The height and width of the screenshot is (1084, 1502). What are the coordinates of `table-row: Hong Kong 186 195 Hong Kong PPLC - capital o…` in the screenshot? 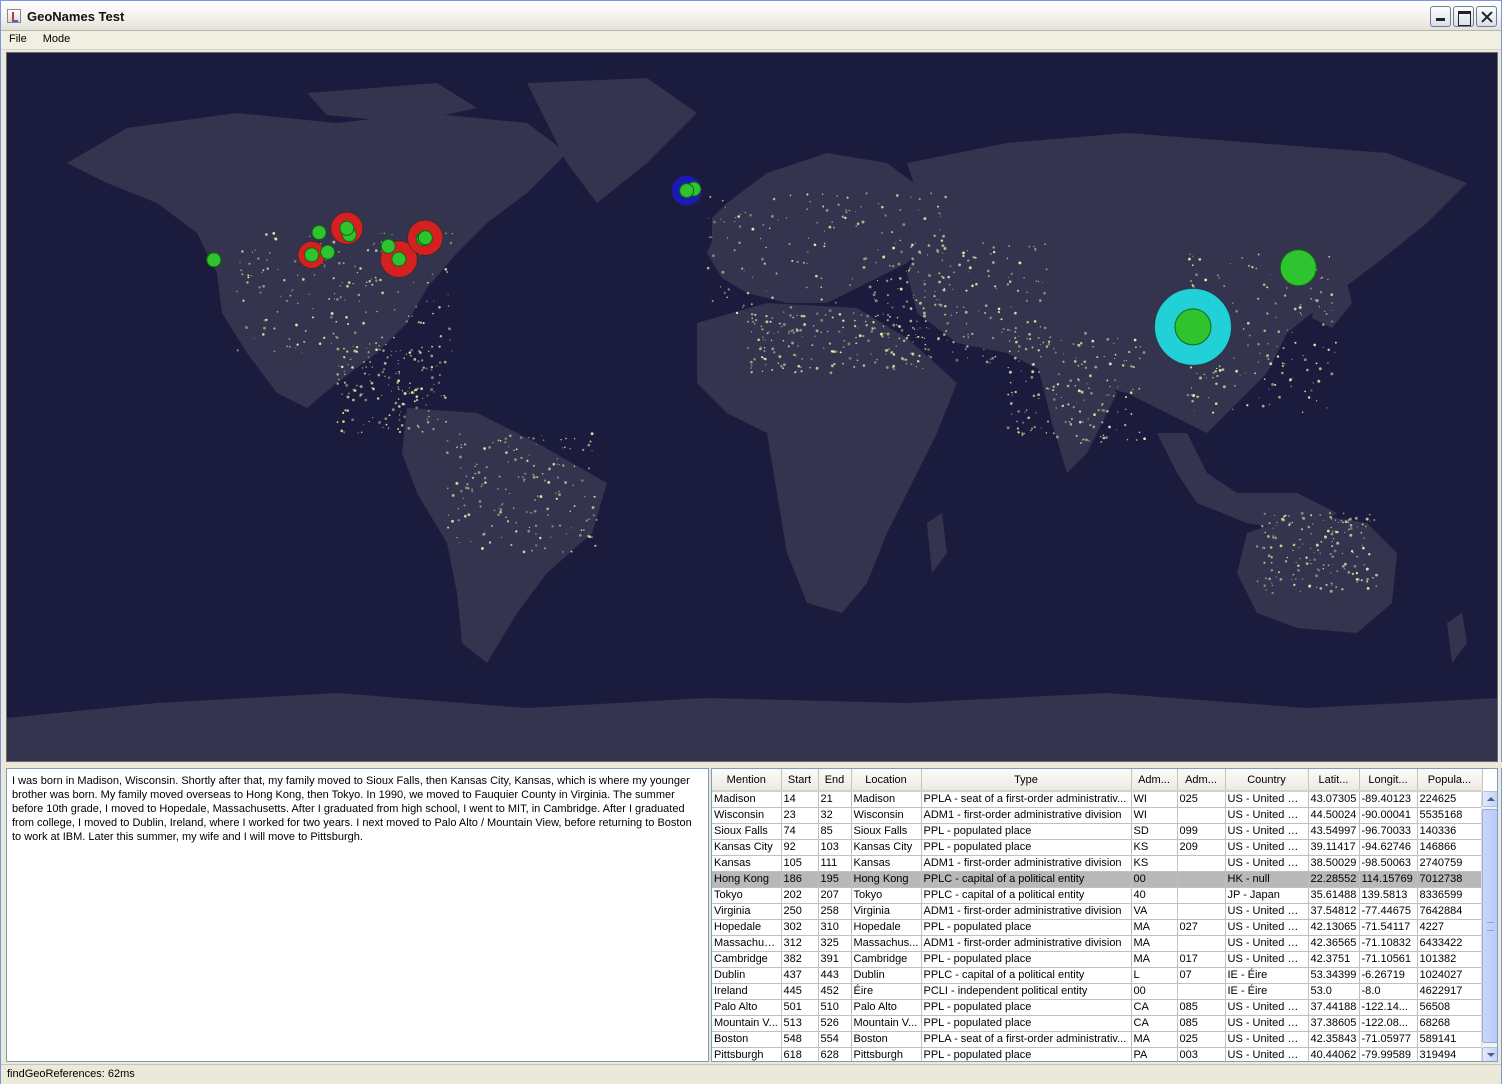 It's located at (1097, 879).